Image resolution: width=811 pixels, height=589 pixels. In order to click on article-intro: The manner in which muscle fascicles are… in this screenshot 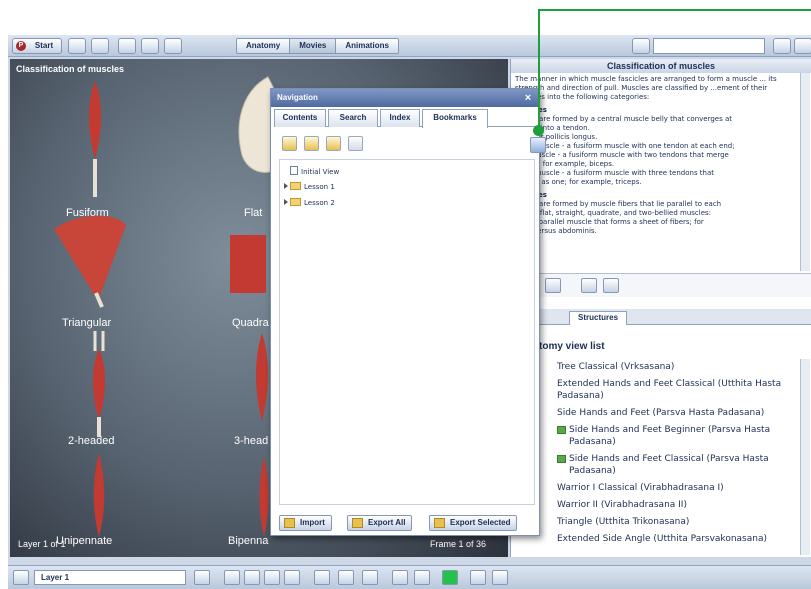, I will do `click(646, 88)`.